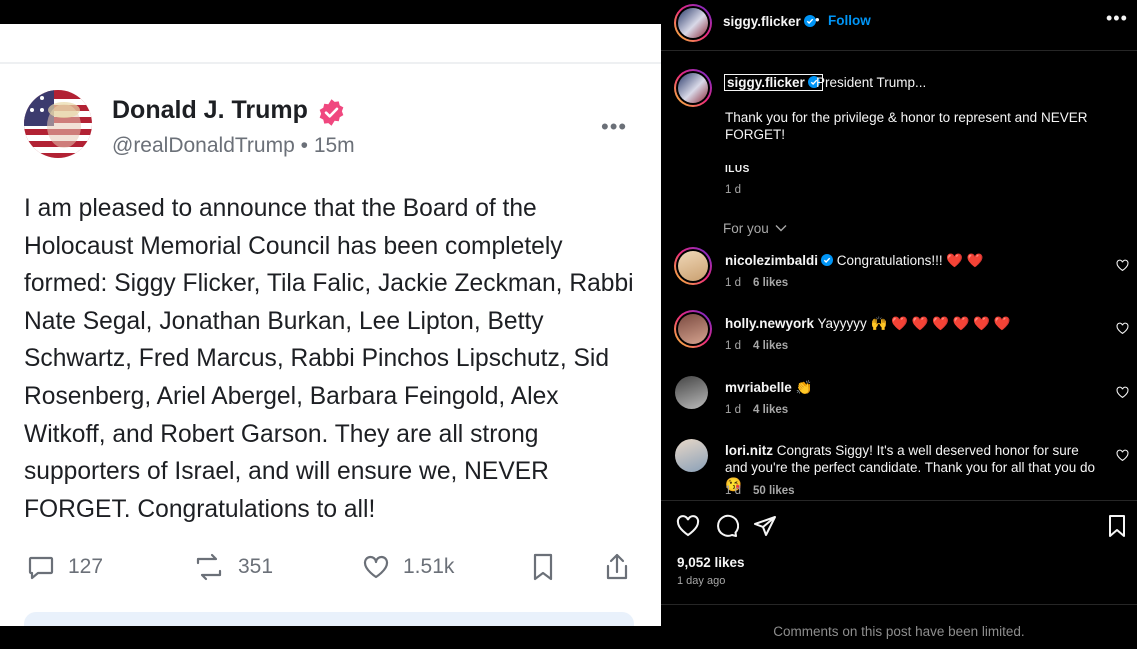  Describe the element at coordinates (210, 110) in the screenshot. I see `tweet-author-name: Donald J. Trump` at that location.